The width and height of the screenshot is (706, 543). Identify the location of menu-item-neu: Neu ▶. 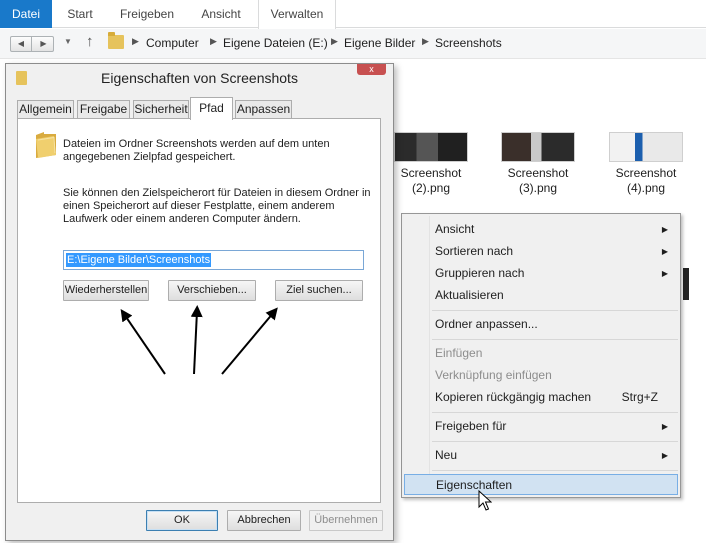
(541, 455).